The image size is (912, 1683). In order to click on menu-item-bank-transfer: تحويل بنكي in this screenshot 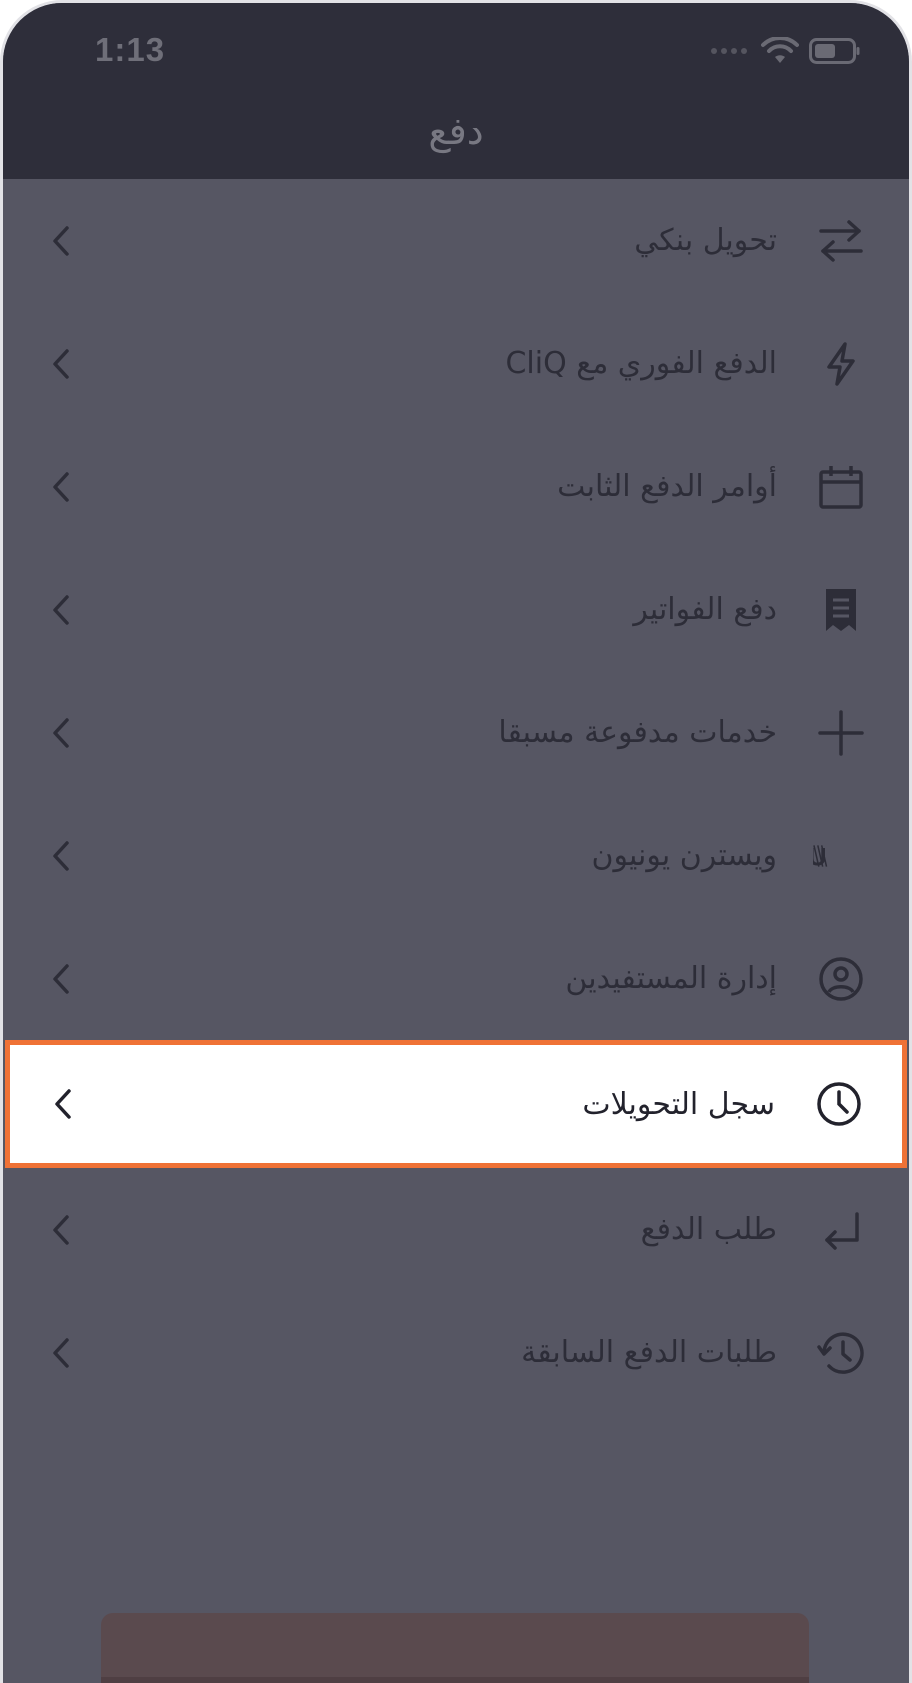, I will do `click(456, 240)`.